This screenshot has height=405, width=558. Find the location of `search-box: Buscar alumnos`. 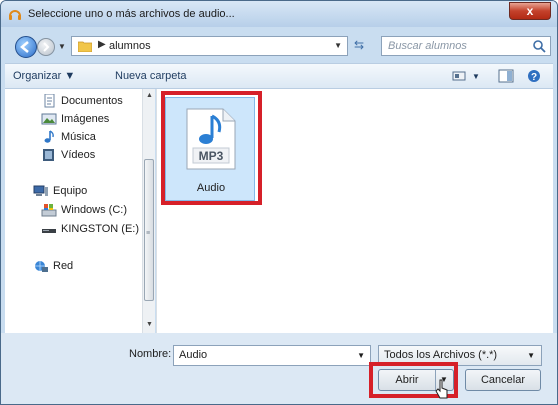

search-box: Buscar alumnos is located at coordinates (466, 46).